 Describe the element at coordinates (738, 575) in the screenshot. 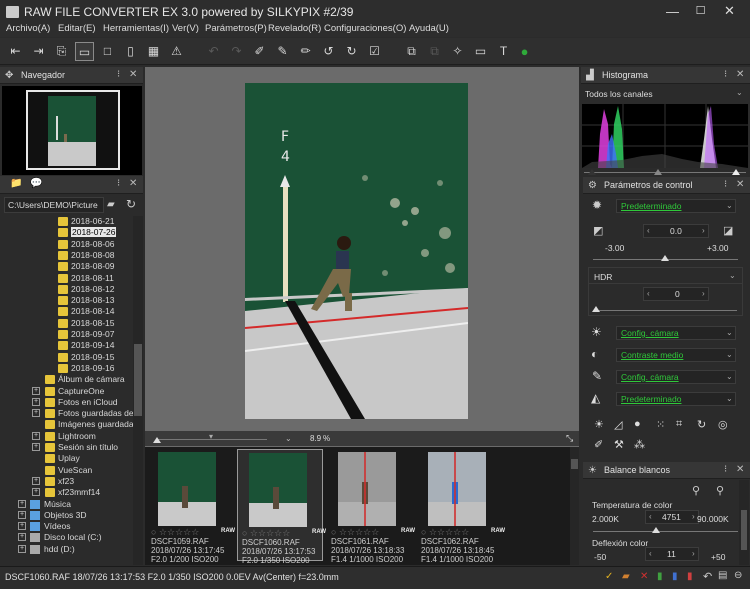

I see `status-settings-icon: ⊖` at that location.